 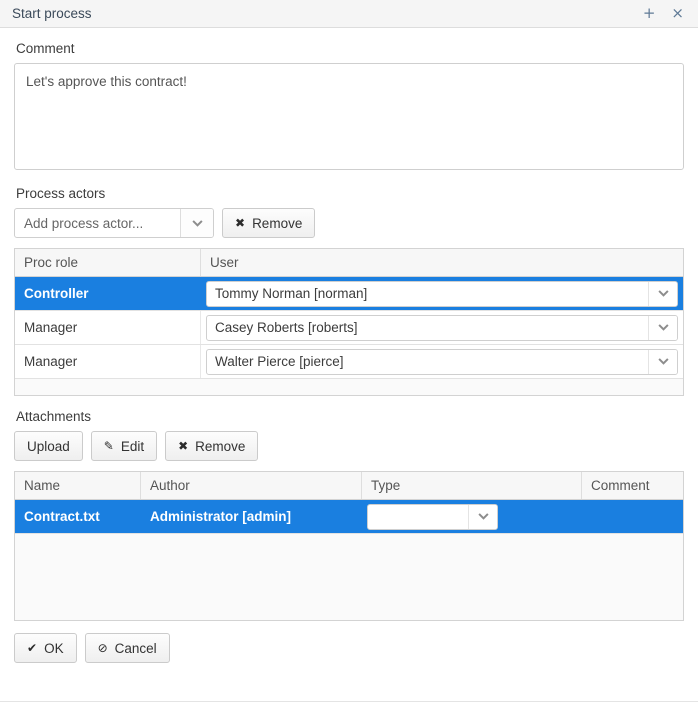 I want to click on attachments-toolbar: Upload ✎ Edit ✖ Remove, so click(x=349, y=446).